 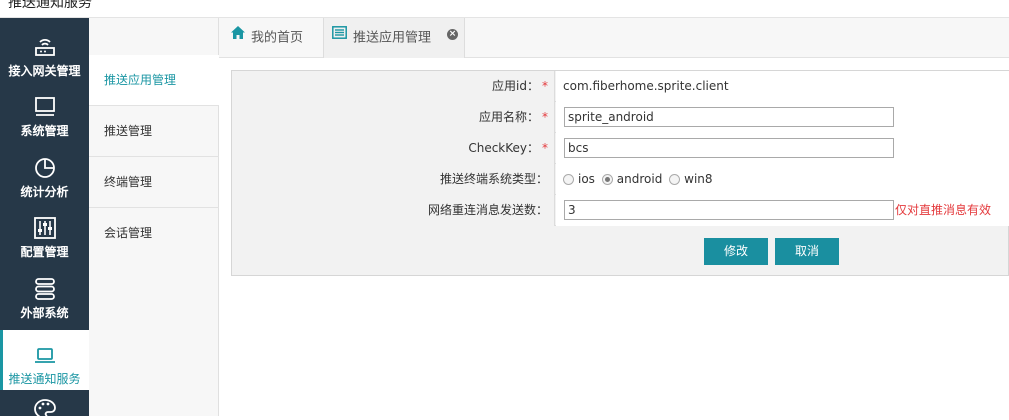 What do you see at coordinates (44, 131) in the screenshot?
I see `nav-label: 系统管理` at bounding box center [44, 131].